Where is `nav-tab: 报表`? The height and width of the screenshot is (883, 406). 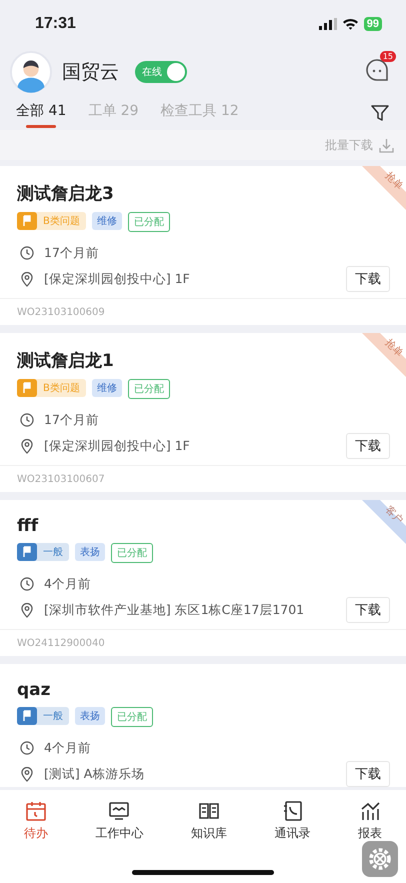 nav-tab: 报表 is located at coordinates (370, 821).